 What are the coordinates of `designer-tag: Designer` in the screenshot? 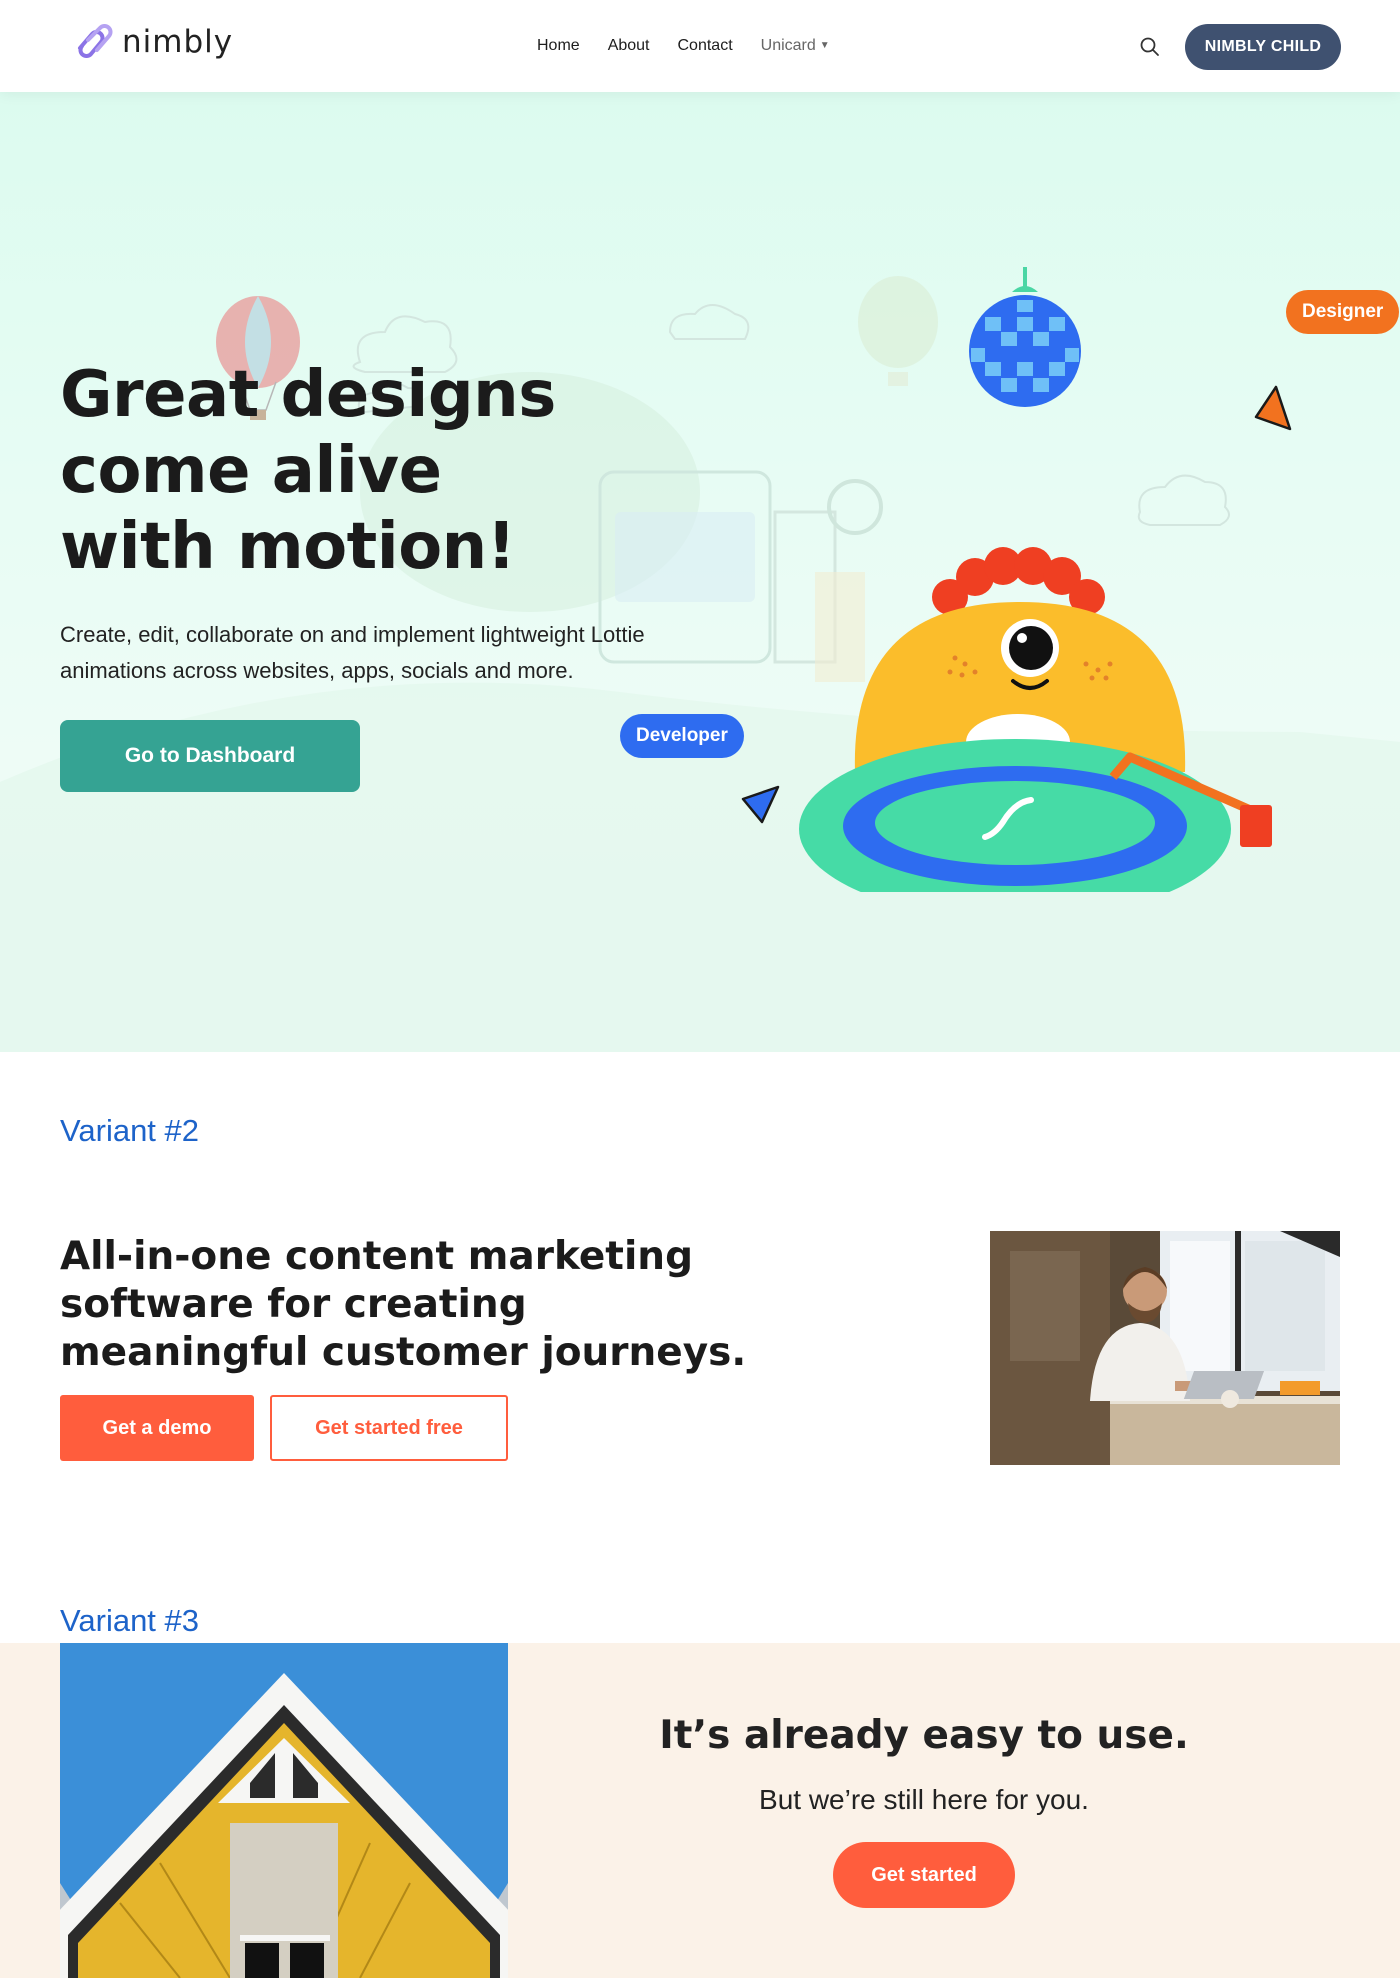 It's located at (1343, 312).